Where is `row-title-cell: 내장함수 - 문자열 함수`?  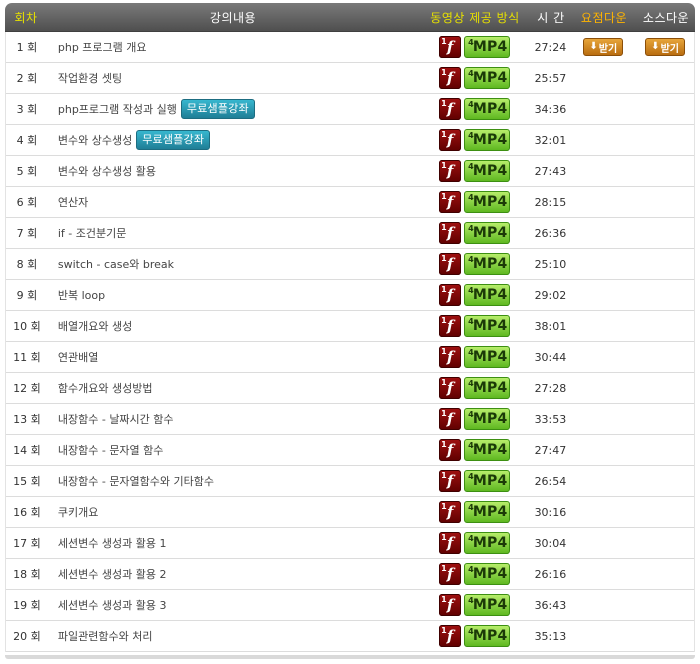 row-title-cell: 내장함수 - 문자열 함수 is located at coordinates (233, 450).